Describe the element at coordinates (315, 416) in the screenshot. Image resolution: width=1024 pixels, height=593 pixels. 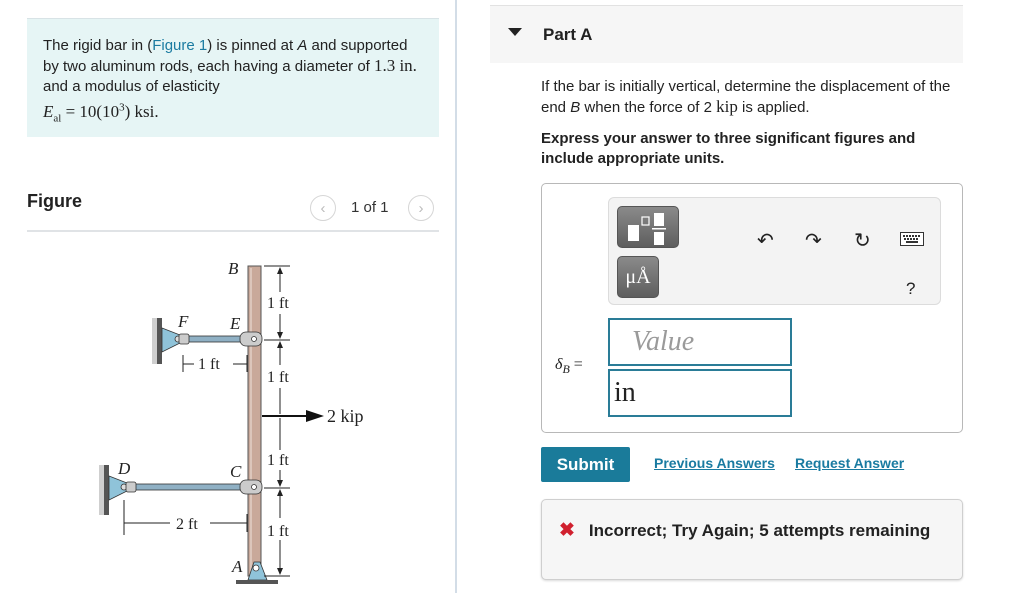
I see `load-arrowhead` at that location.